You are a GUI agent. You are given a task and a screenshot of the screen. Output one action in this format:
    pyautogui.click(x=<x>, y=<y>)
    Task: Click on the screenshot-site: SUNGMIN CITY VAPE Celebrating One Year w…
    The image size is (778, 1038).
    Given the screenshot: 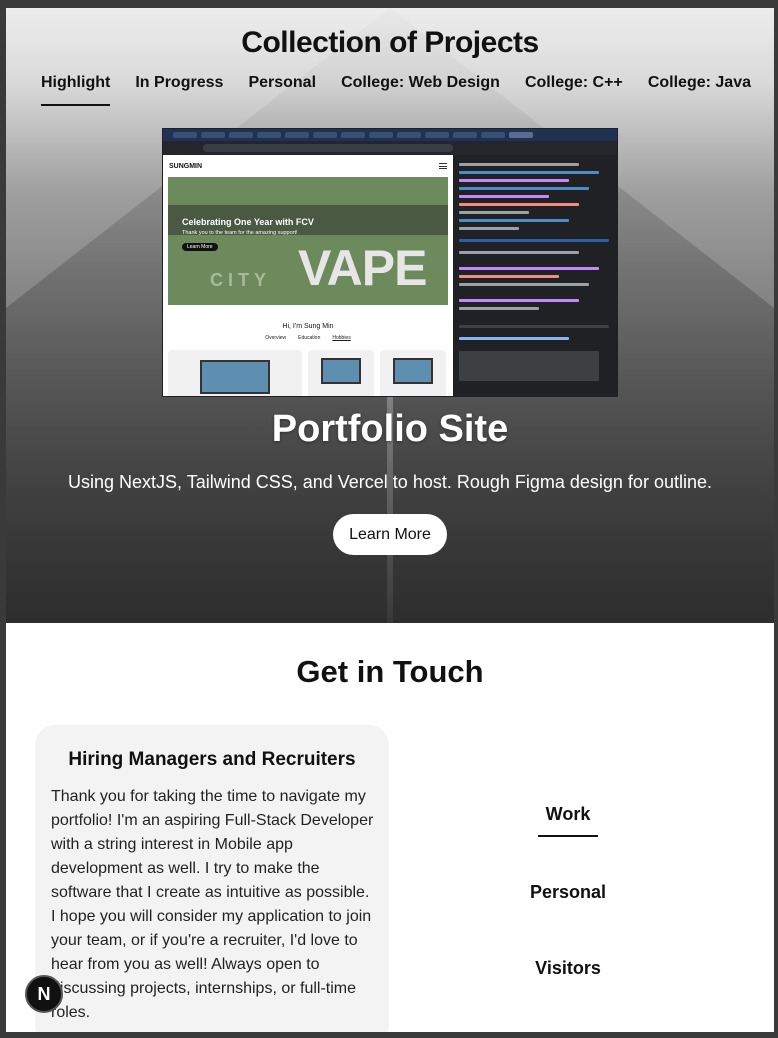 What is the action you would take?
    pyautogui.click(x=308, y=275)
    